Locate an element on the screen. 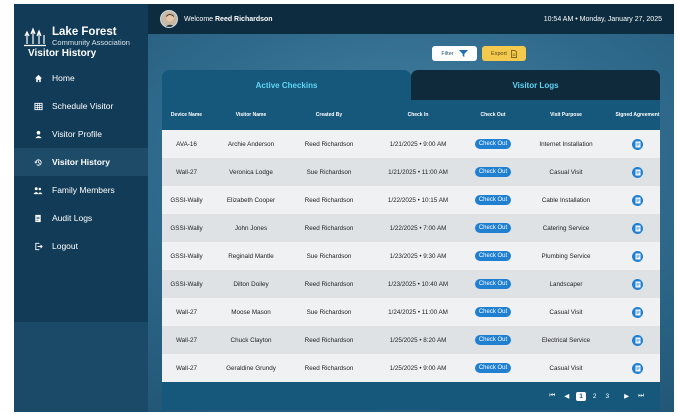 Image resolution: width=678 pixels, height=415 pixels. check-in-cell: 1/22/2025 • 7:00 AM is located at coordinates (418, 228).